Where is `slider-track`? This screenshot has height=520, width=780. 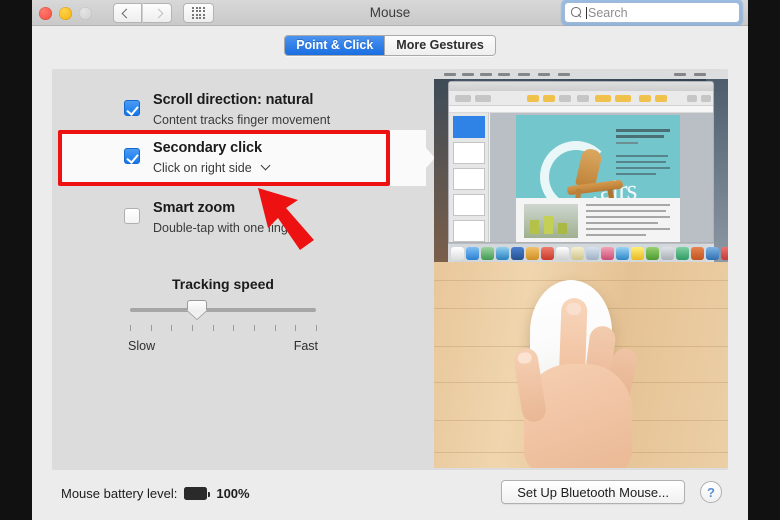 slider-track is located at coordinates (223, 310).